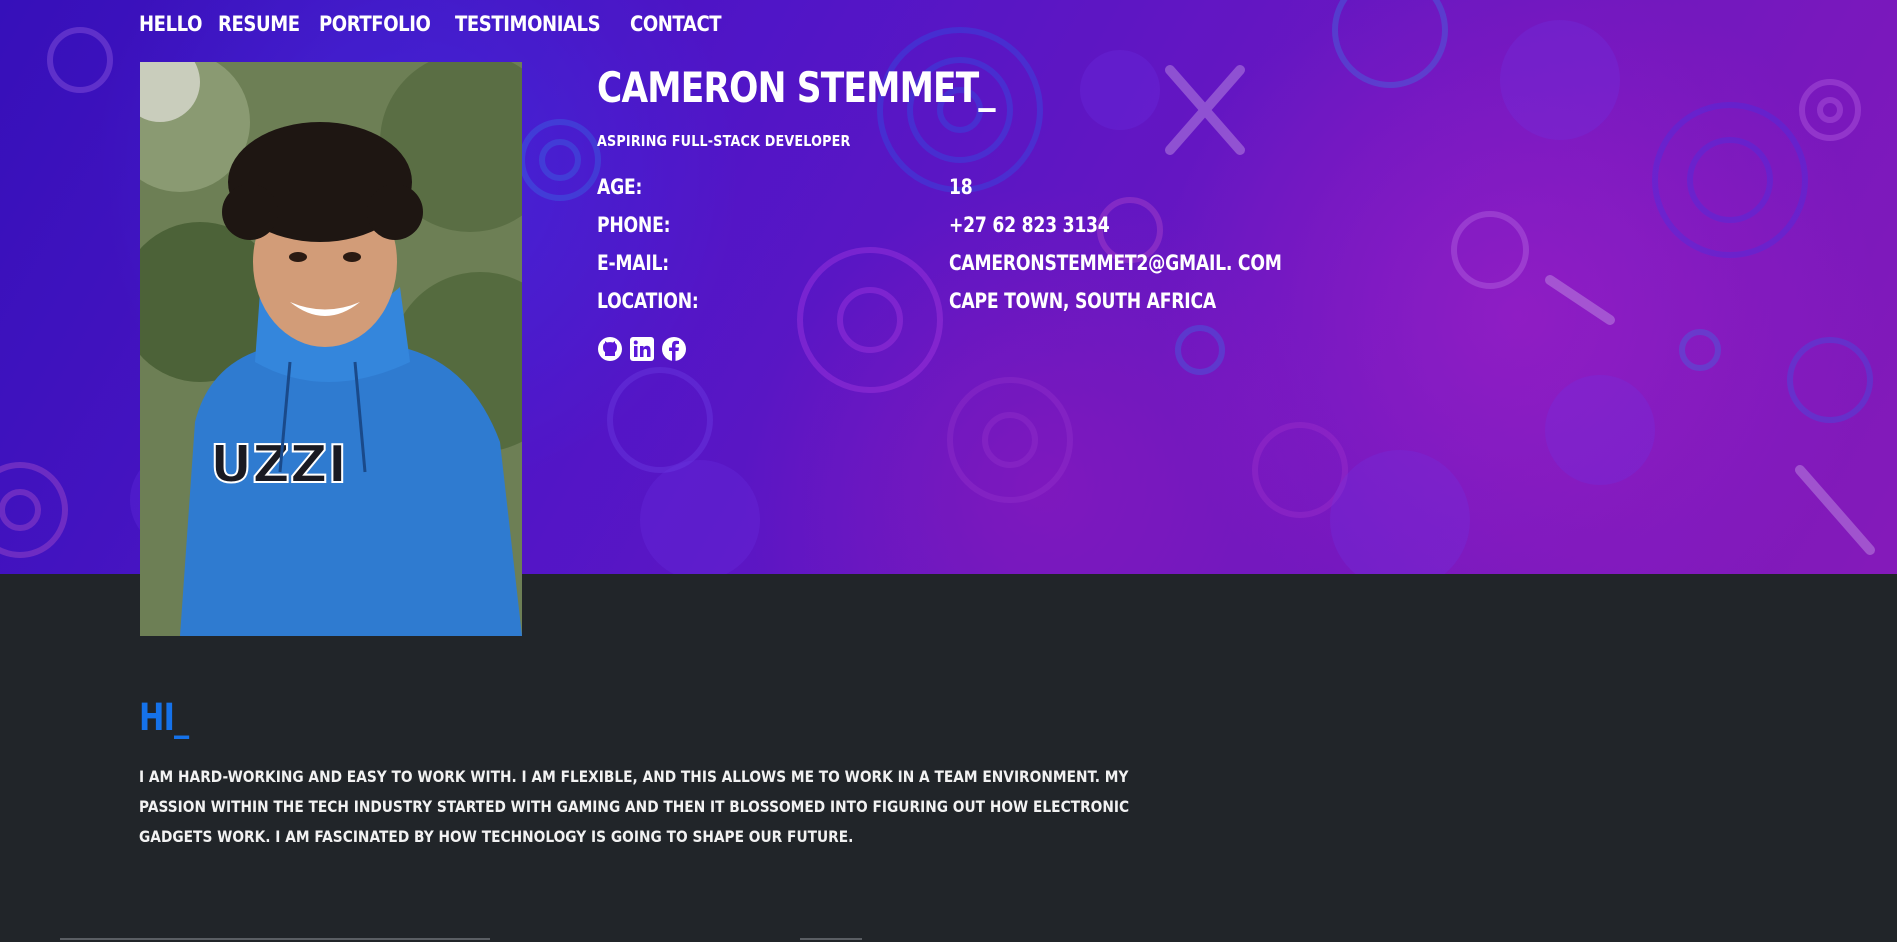 This screenshot has height=942, width=1897. I want to click on hoodie-logo: UZZI, so click(278, 465).